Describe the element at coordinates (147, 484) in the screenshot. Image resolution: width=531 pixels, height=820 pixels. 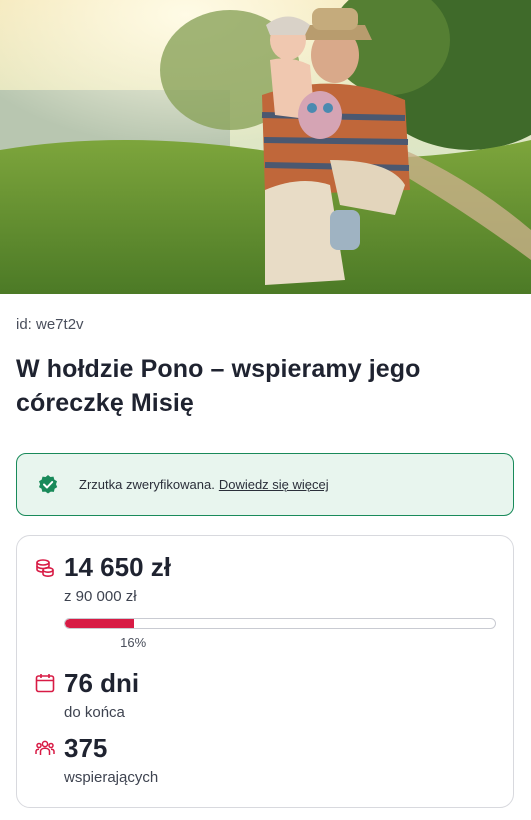
I see `verification-text: Zrzutka zweryfikowana.` at that location.